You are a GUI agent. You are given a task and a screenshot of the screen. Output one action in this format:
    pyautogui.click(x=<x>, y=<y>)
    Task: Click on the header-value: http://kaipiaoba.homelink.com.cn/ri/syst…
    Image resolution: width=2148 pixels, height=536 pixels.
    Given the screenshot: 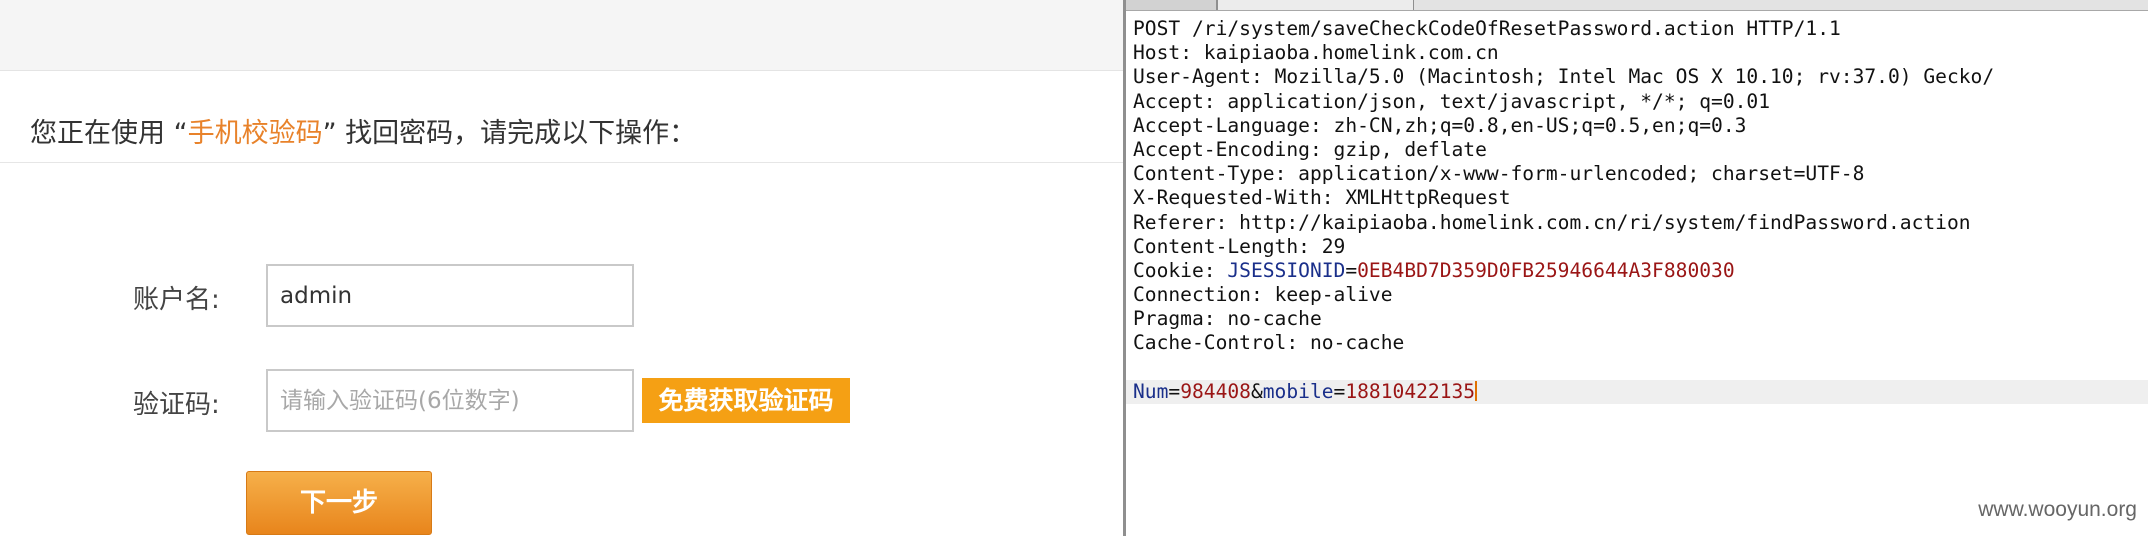 What is the action you would take?
    pyautogui.click(x=1605, y=222)
    